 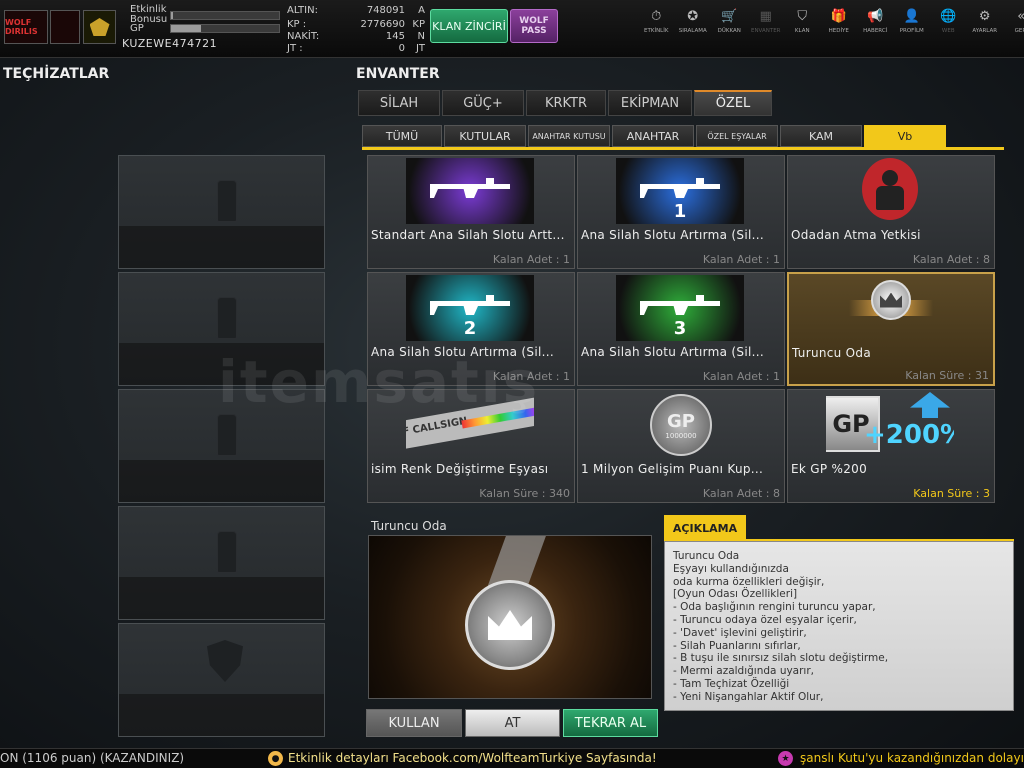 What do you see at coordinates (829, 469) in the screenshot?
I see `item-name: Ek GP %200` at bounding box center [829, 469].